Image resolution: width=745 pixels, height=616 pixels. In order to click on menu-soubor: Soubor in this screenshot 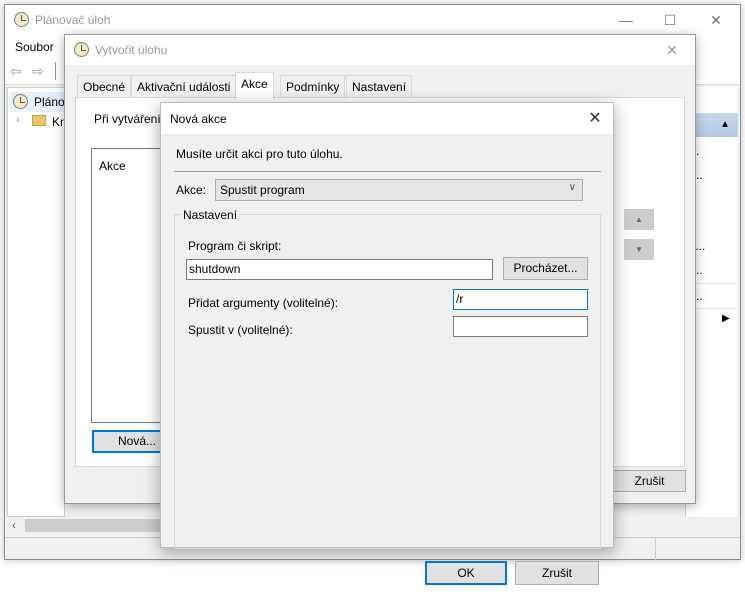, I will do `click(34, 47)`.